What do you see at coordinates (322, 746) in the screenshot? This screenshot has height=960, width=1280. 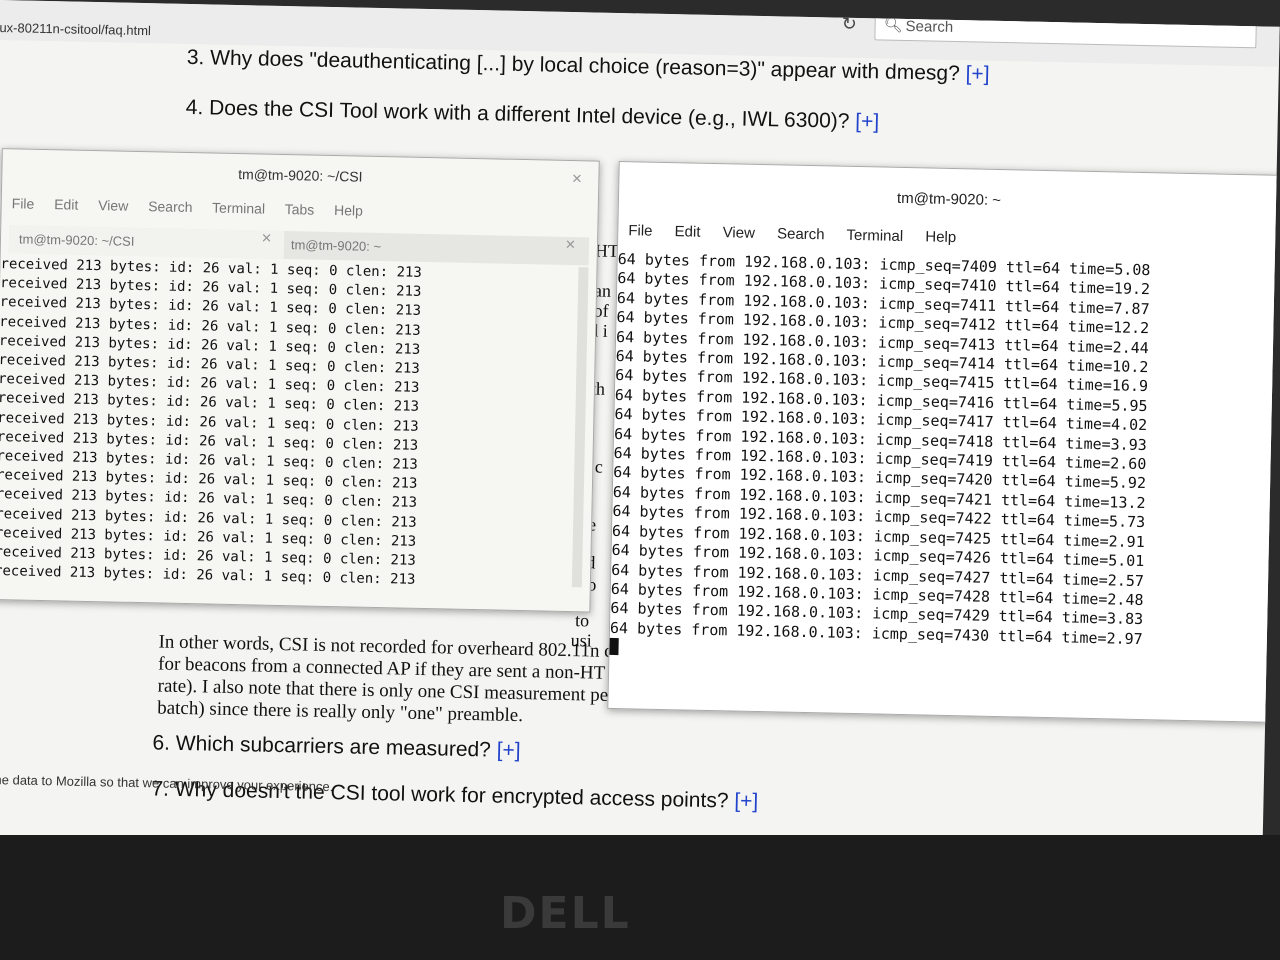 I see `faq-question-6-text: 6. Which subcarriers are measured?` at bounding box center [322, 746].